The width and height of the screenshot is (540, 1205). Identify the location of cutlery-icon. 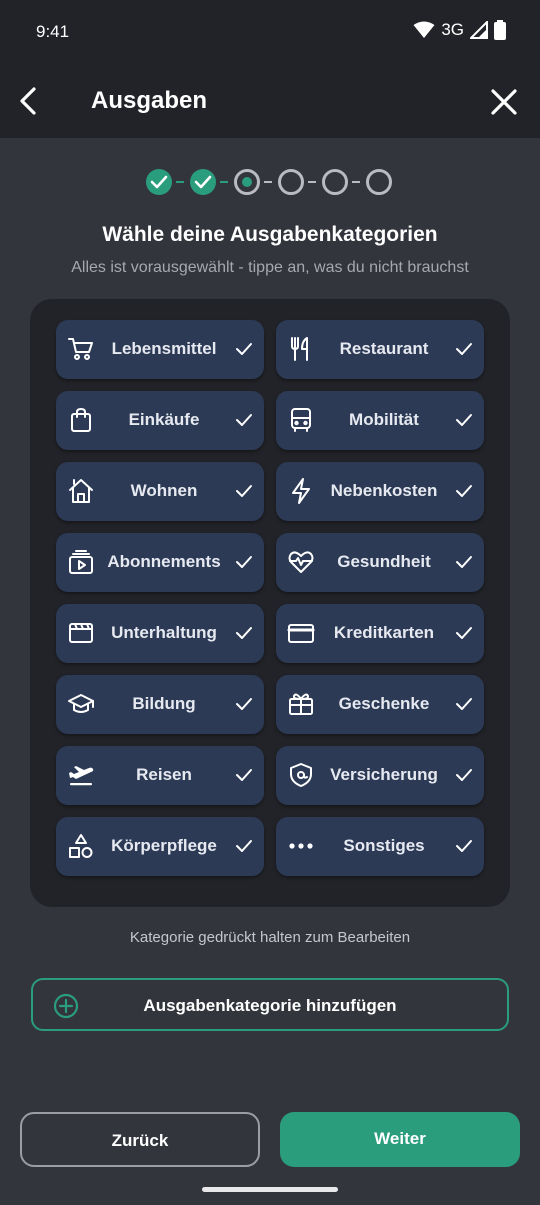
(299, 349).